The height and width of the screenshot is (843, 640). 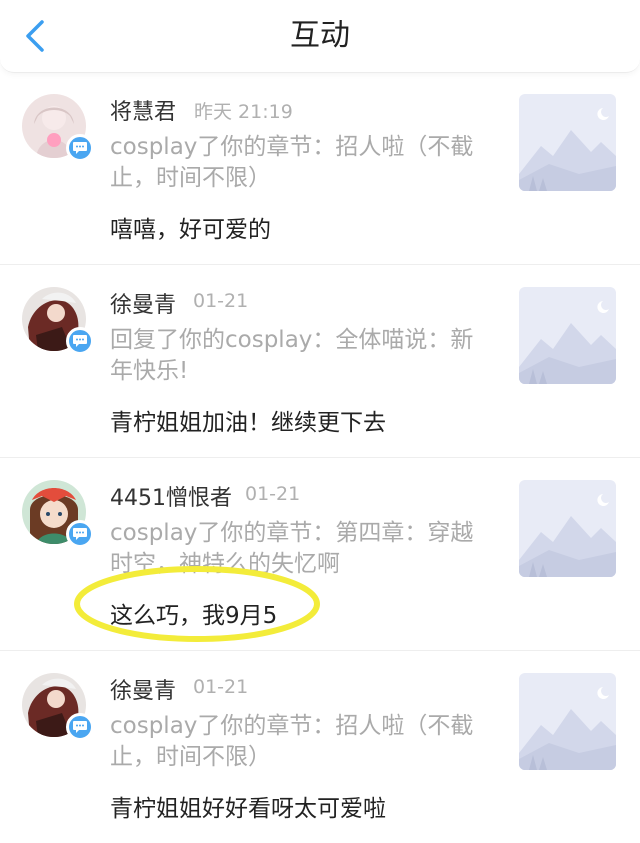 I want to click on reply-text: 青柠姐姐好好看呀太可爱啦, so click(x=248, y=809).